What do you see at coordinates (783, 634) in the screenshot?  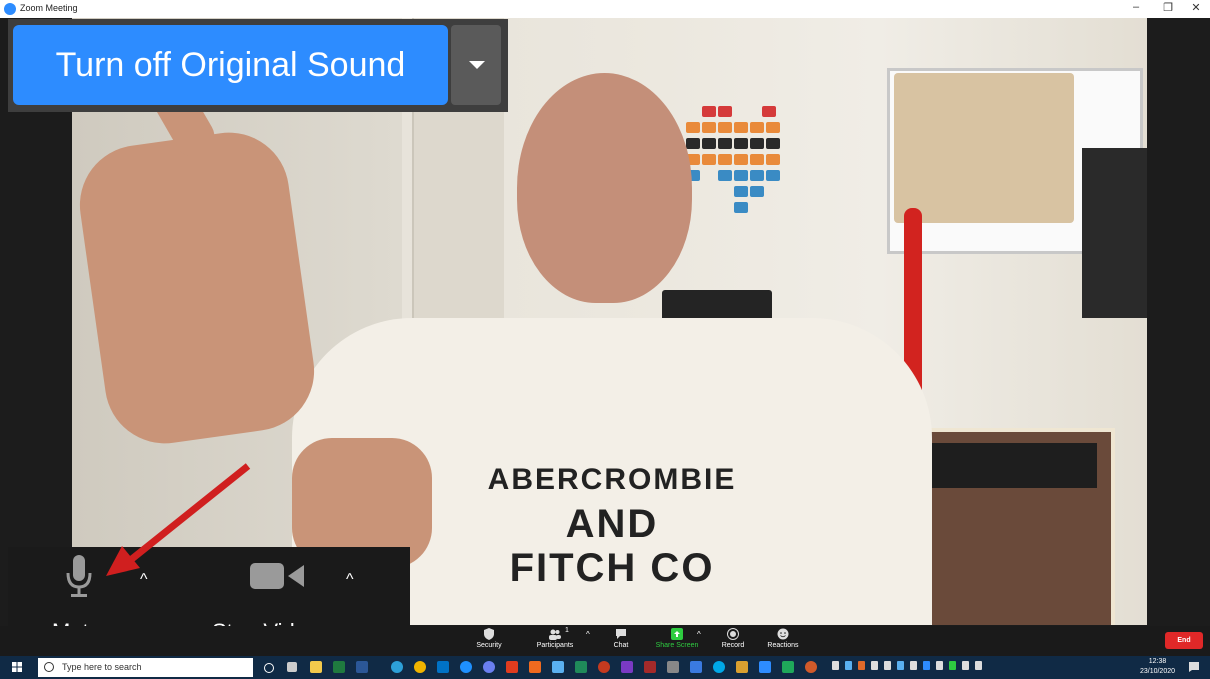 I see `smiley-icon` at bounding box center [783, 634].